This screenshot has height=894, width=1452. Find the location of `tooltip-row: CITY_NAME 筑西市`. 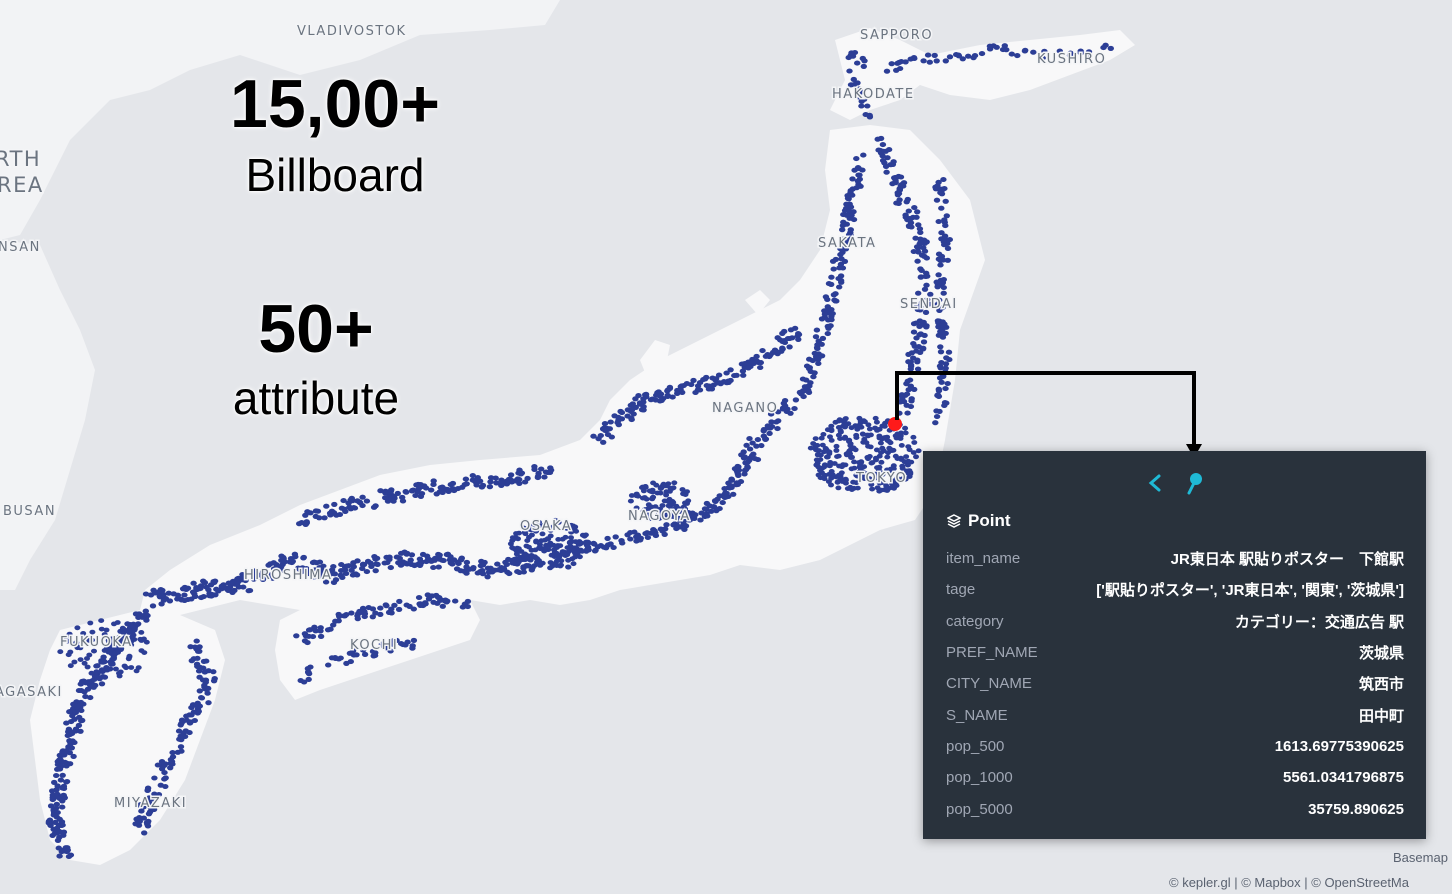

tooltip-row: CITY_NAME 筑西市 is located at coordinates (1175, 683).